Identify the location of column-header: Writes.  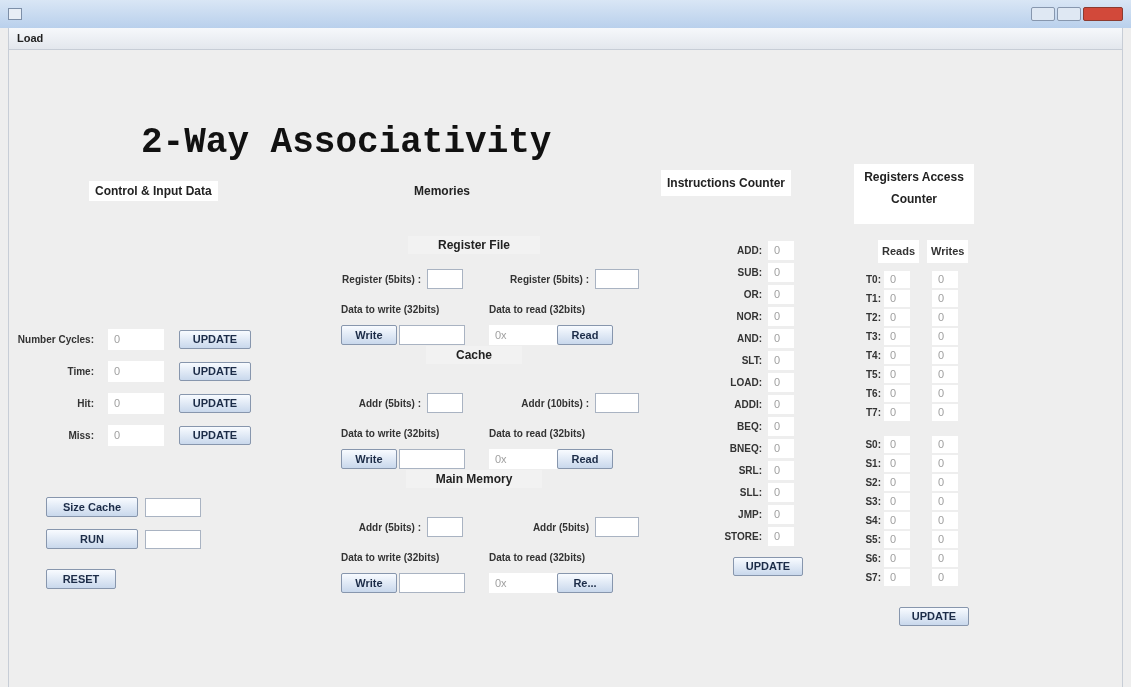
(948, 251).